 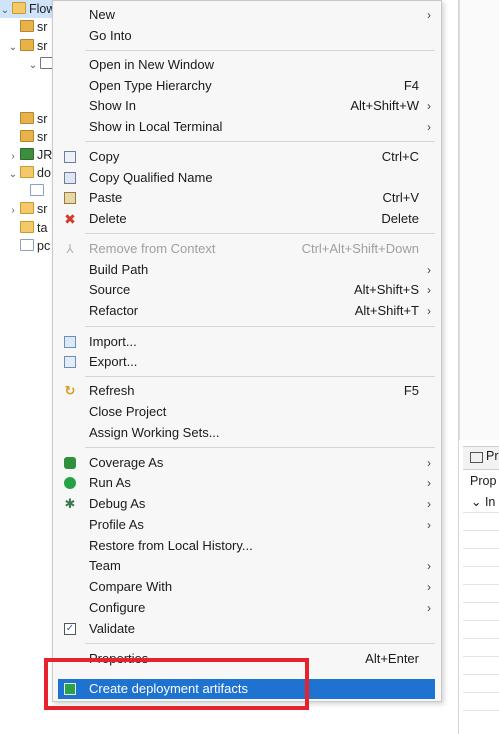 I want to click on expand-arrow-icon: ⌄, so click(x=33, y=66).